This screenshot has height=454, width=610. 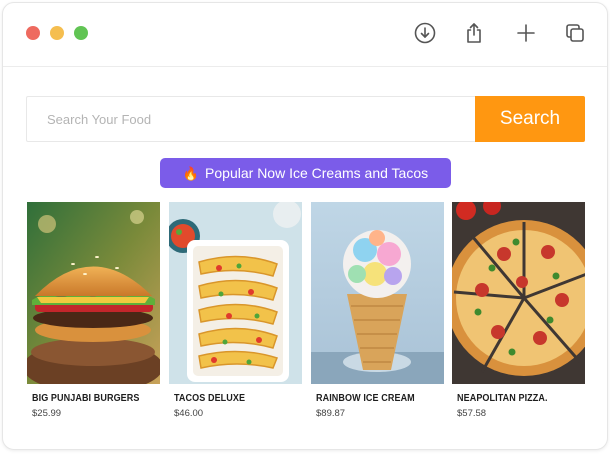 I want to click on search-input, so click(x=250, y=119).